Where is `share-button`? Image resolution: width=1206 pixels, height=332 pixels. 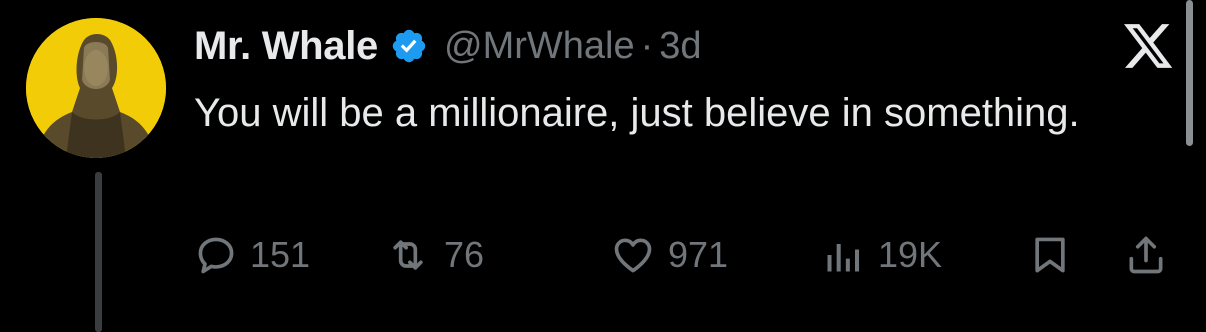 share-button is located at coordinates (1146, 255).